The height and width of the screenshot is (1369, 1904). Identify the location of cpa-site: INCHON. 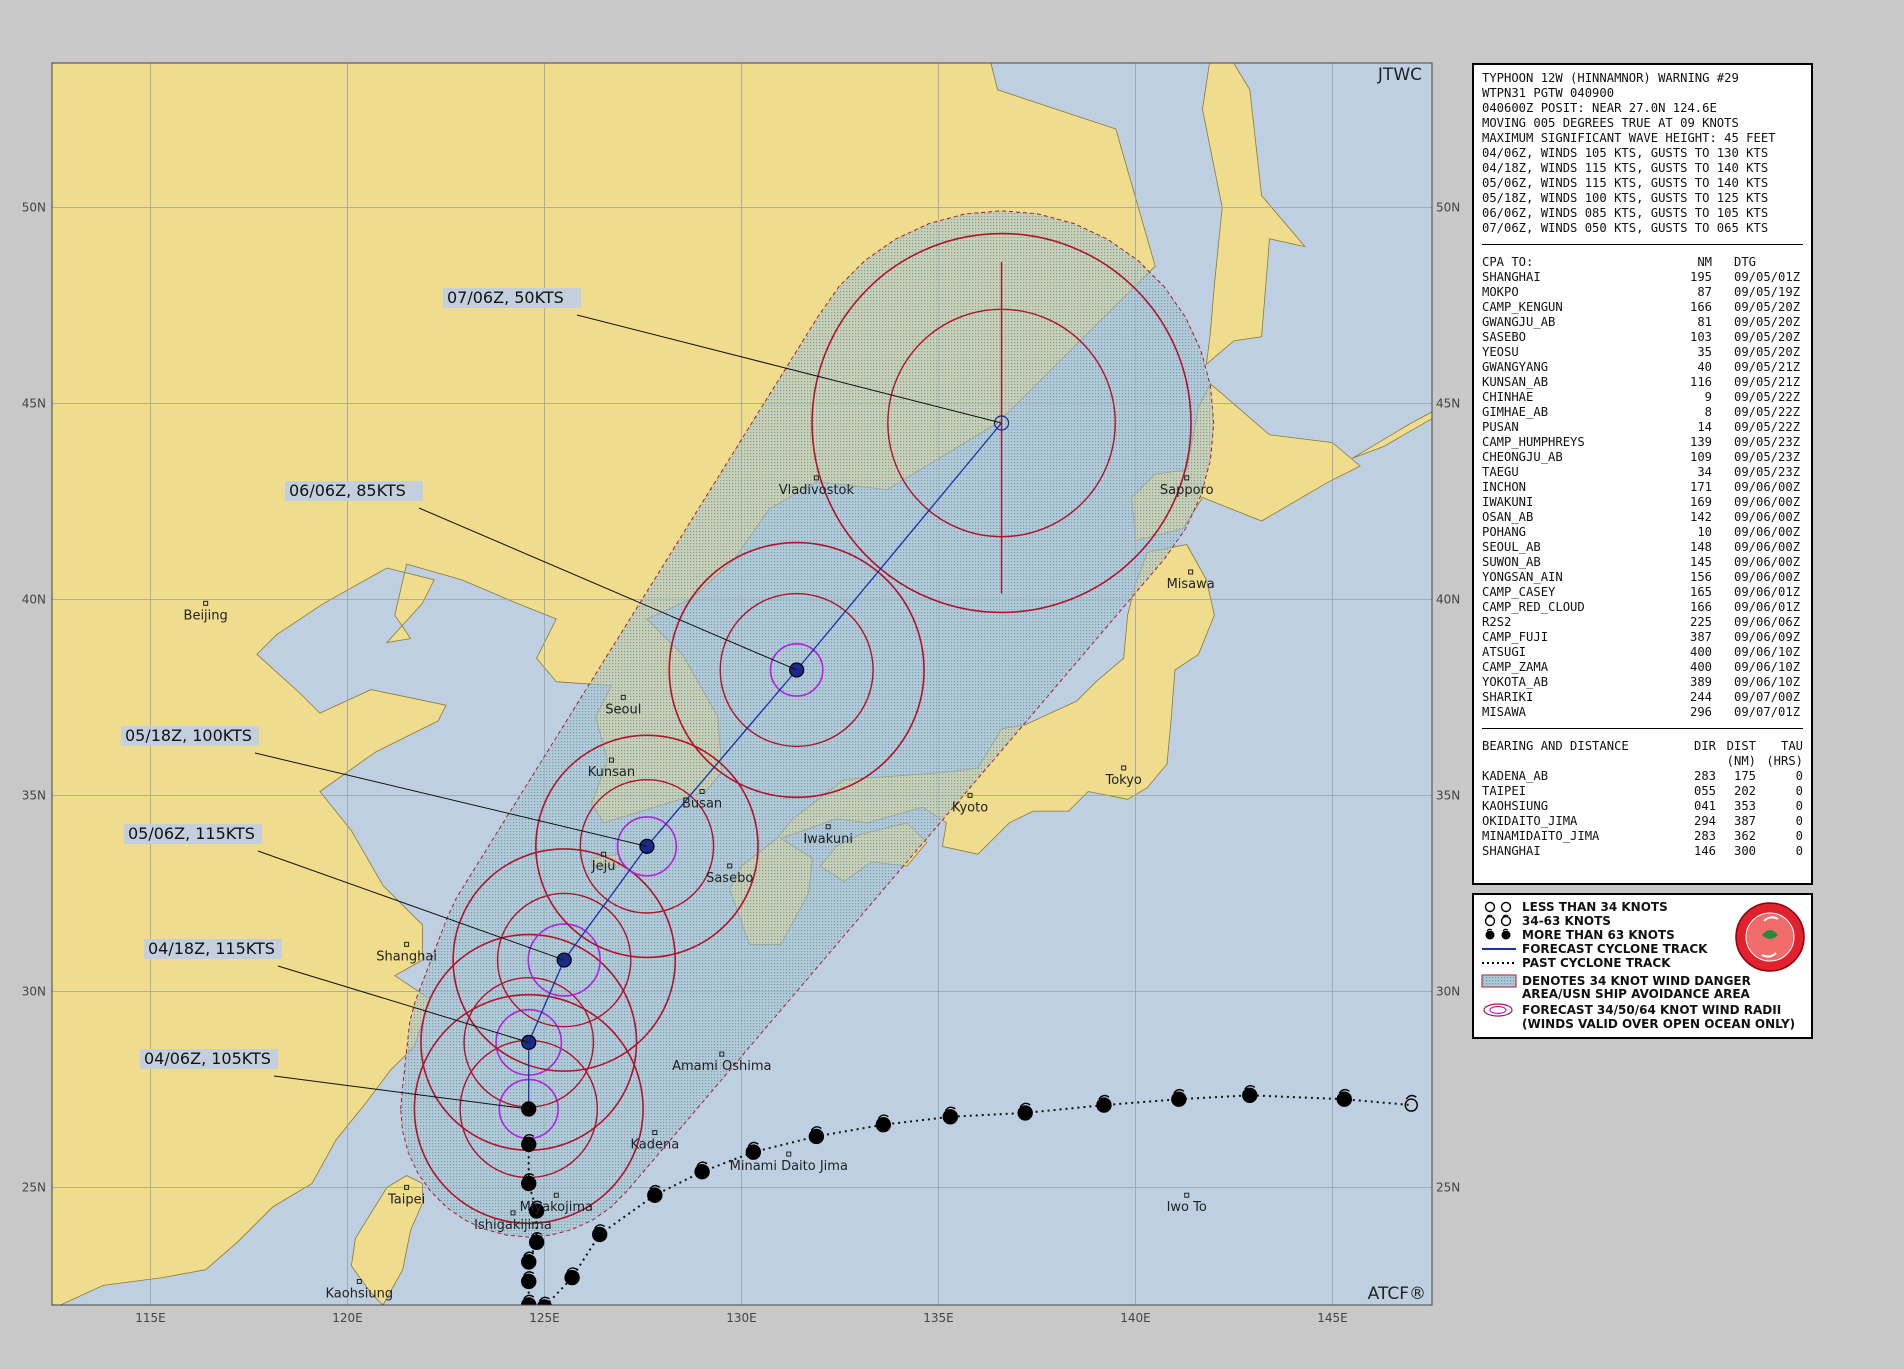
(1504, 487).